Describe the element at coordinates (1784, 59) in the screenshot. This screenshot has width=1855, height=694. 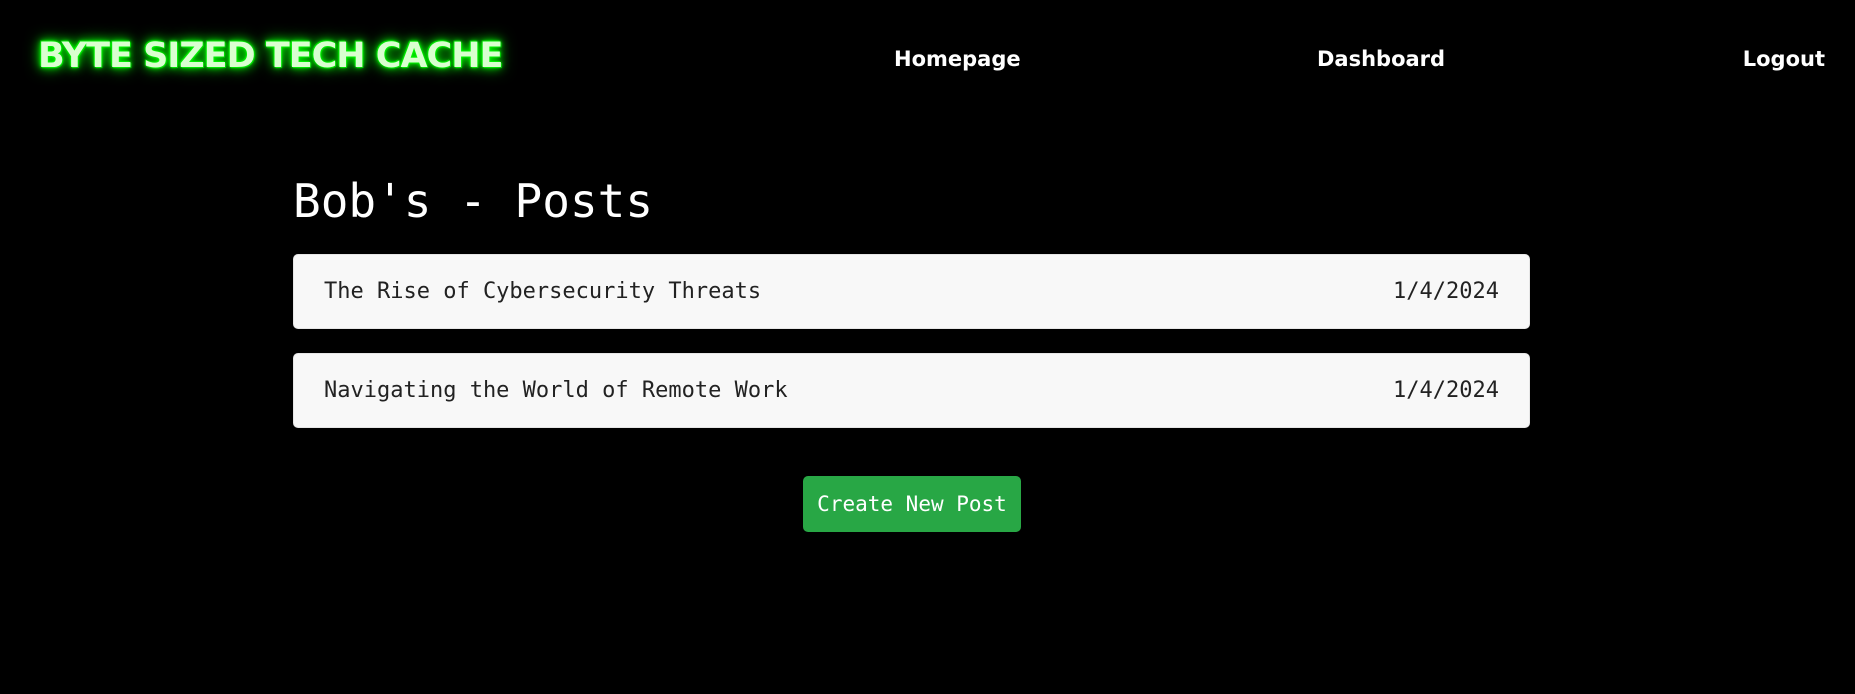
I see `nav-logout-link: Logout` at that location.